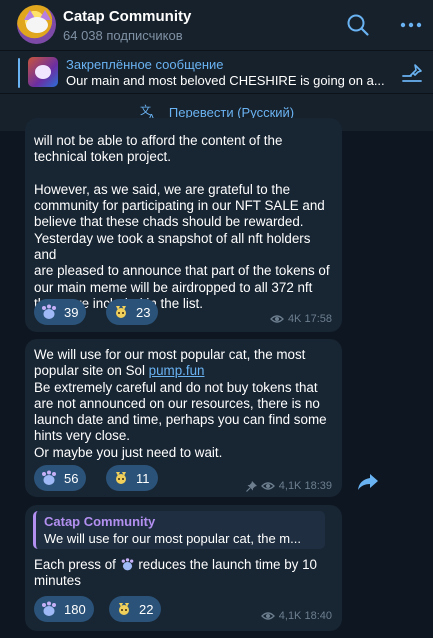  I want to click on reply-author: Catap Community, so click(100, 521).